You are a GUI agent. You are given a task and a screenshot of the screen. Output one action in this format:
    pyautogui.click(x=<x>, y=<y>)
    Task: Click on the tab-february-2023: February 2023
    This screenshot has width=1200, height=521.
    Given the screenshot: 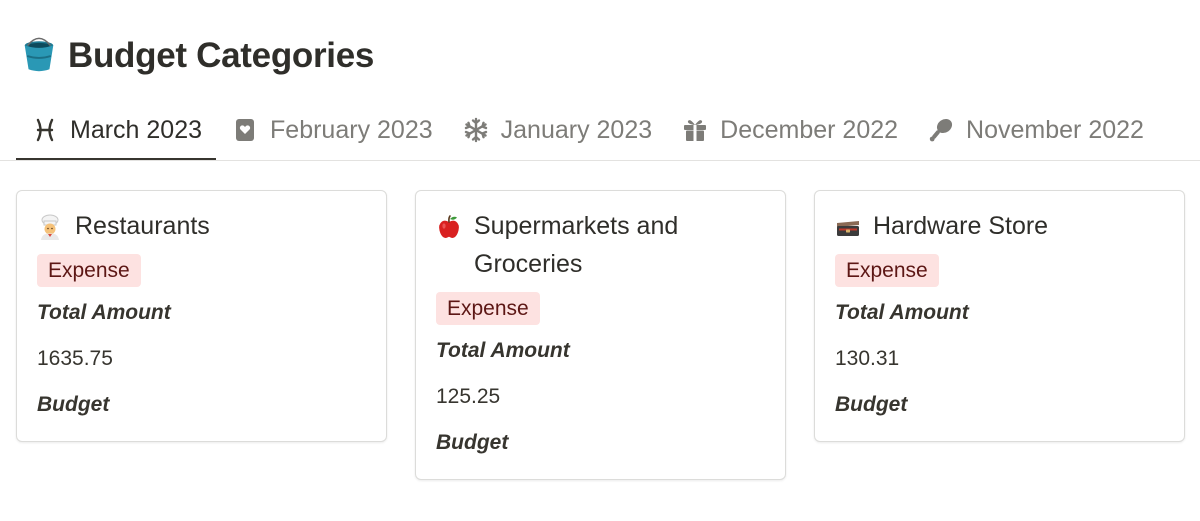 What is the action you would take?
    pyautogui.click(x=331, y=130)
    